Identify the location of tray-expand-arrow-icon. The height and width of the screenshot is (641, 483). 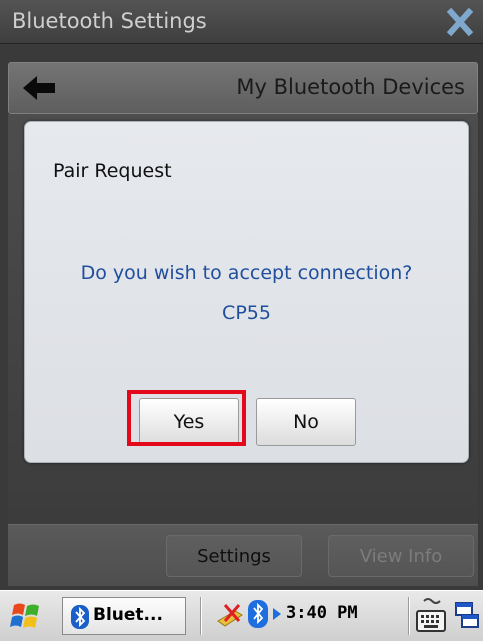
(277, 613).